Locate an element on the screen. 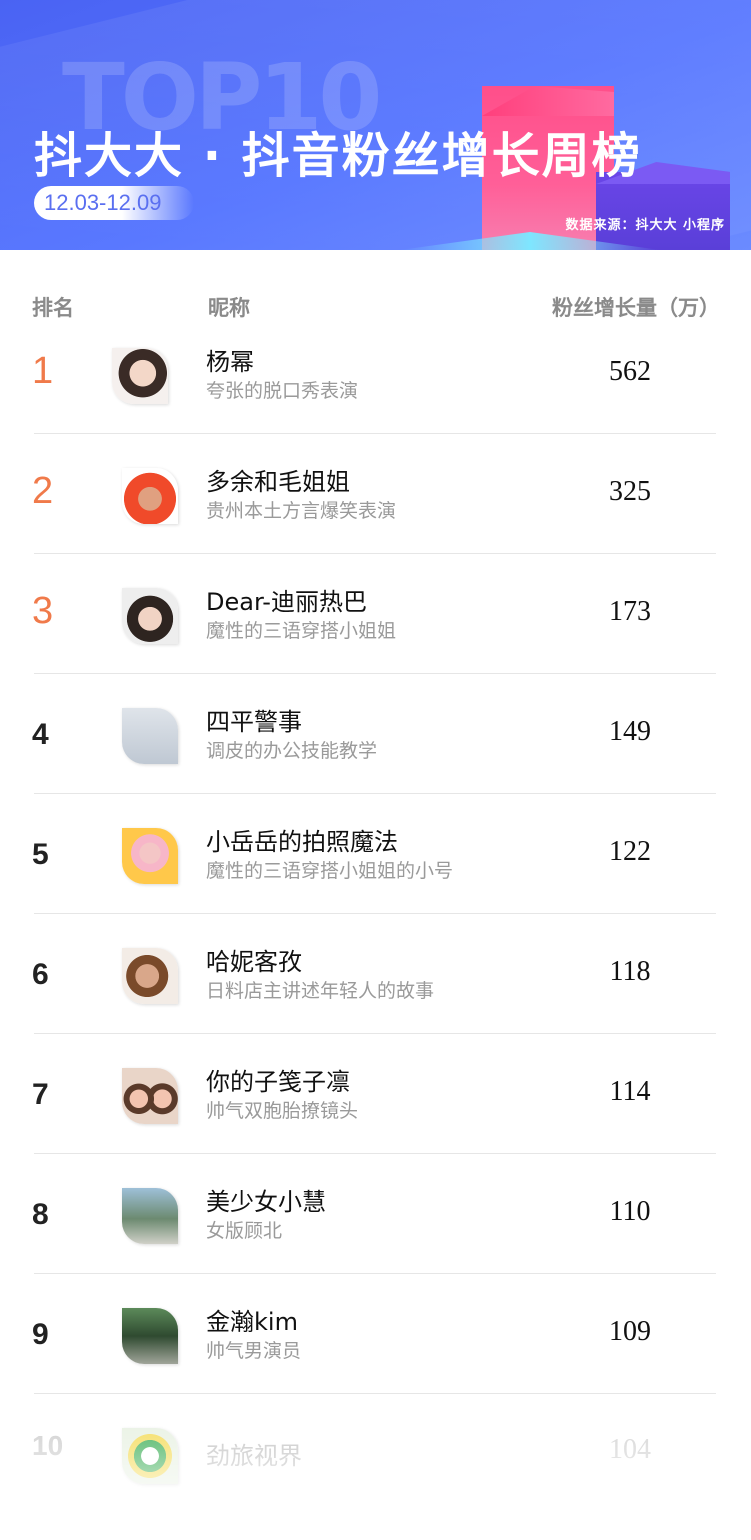 This screenshot has width=751, height=1540. table-row: 8 美少女小慧女版顾北 110 is located at coordinates (375, 1240).